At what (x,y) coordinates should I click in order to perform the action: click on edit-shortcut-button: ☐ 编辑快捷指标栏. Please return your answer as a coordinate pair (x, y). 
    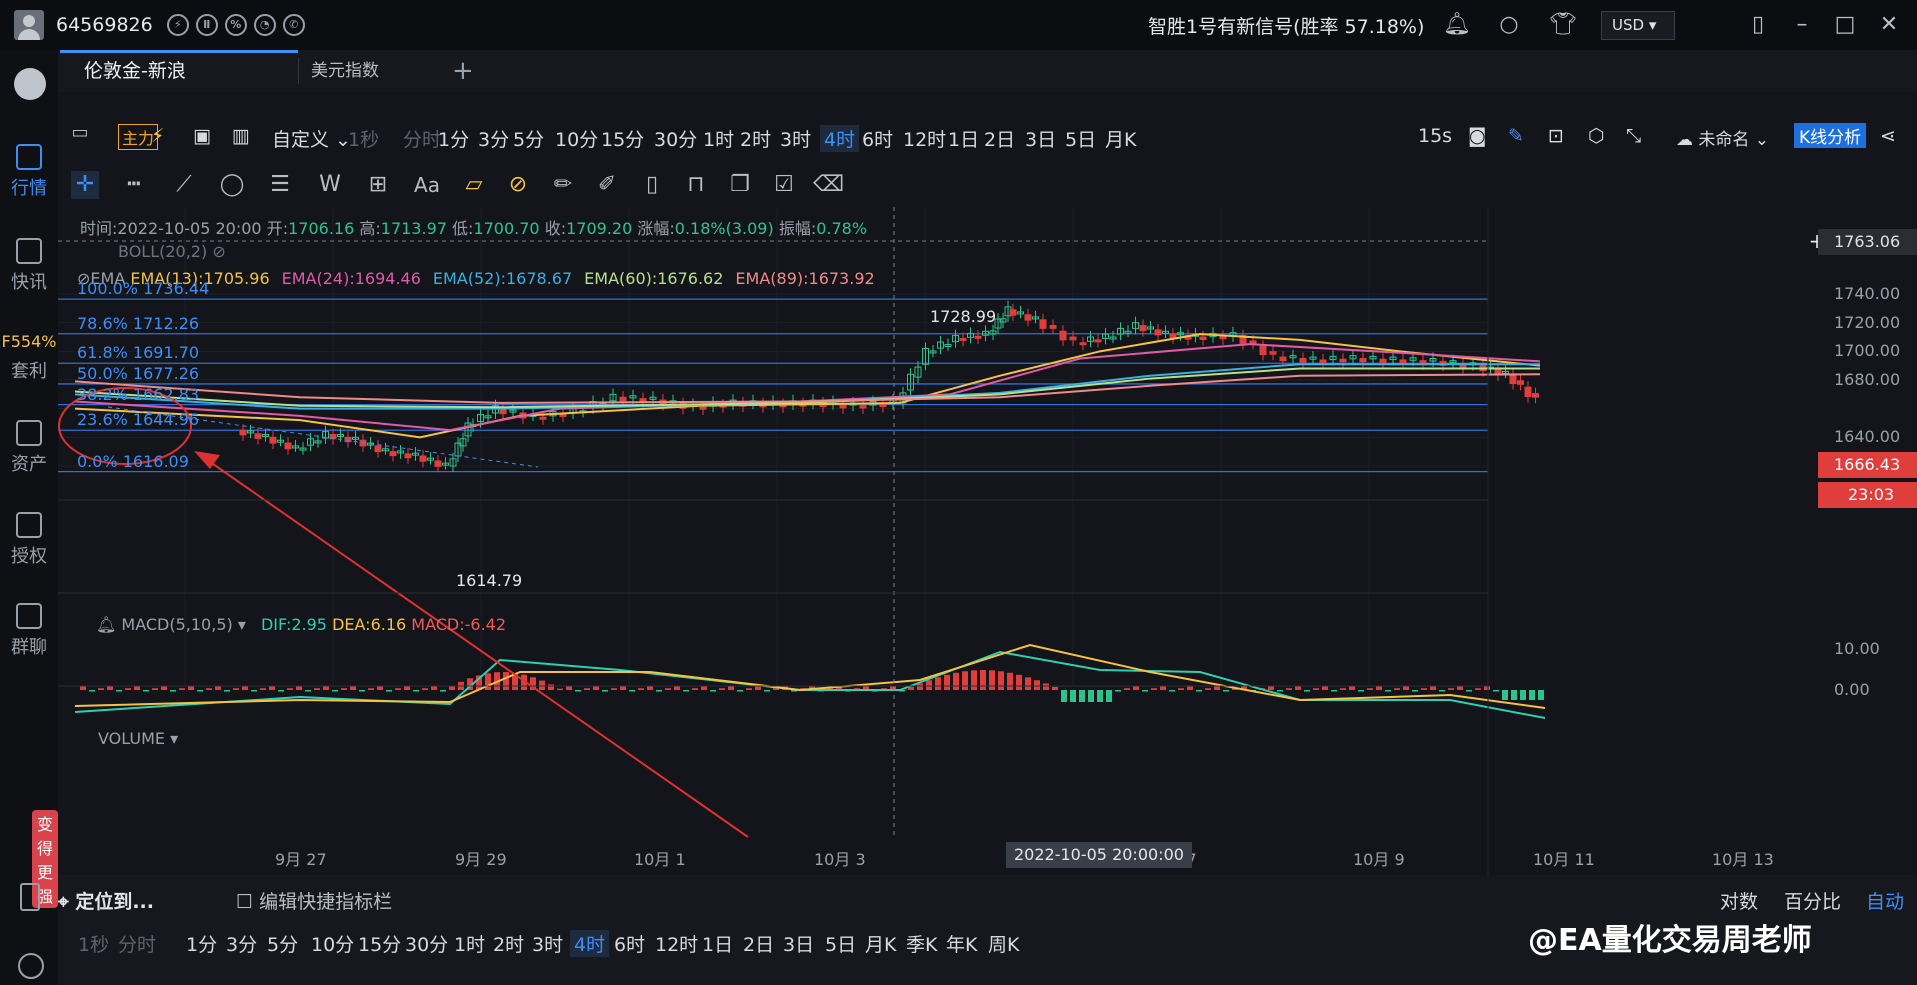
    Looking at the image, I should click on (314, 900).